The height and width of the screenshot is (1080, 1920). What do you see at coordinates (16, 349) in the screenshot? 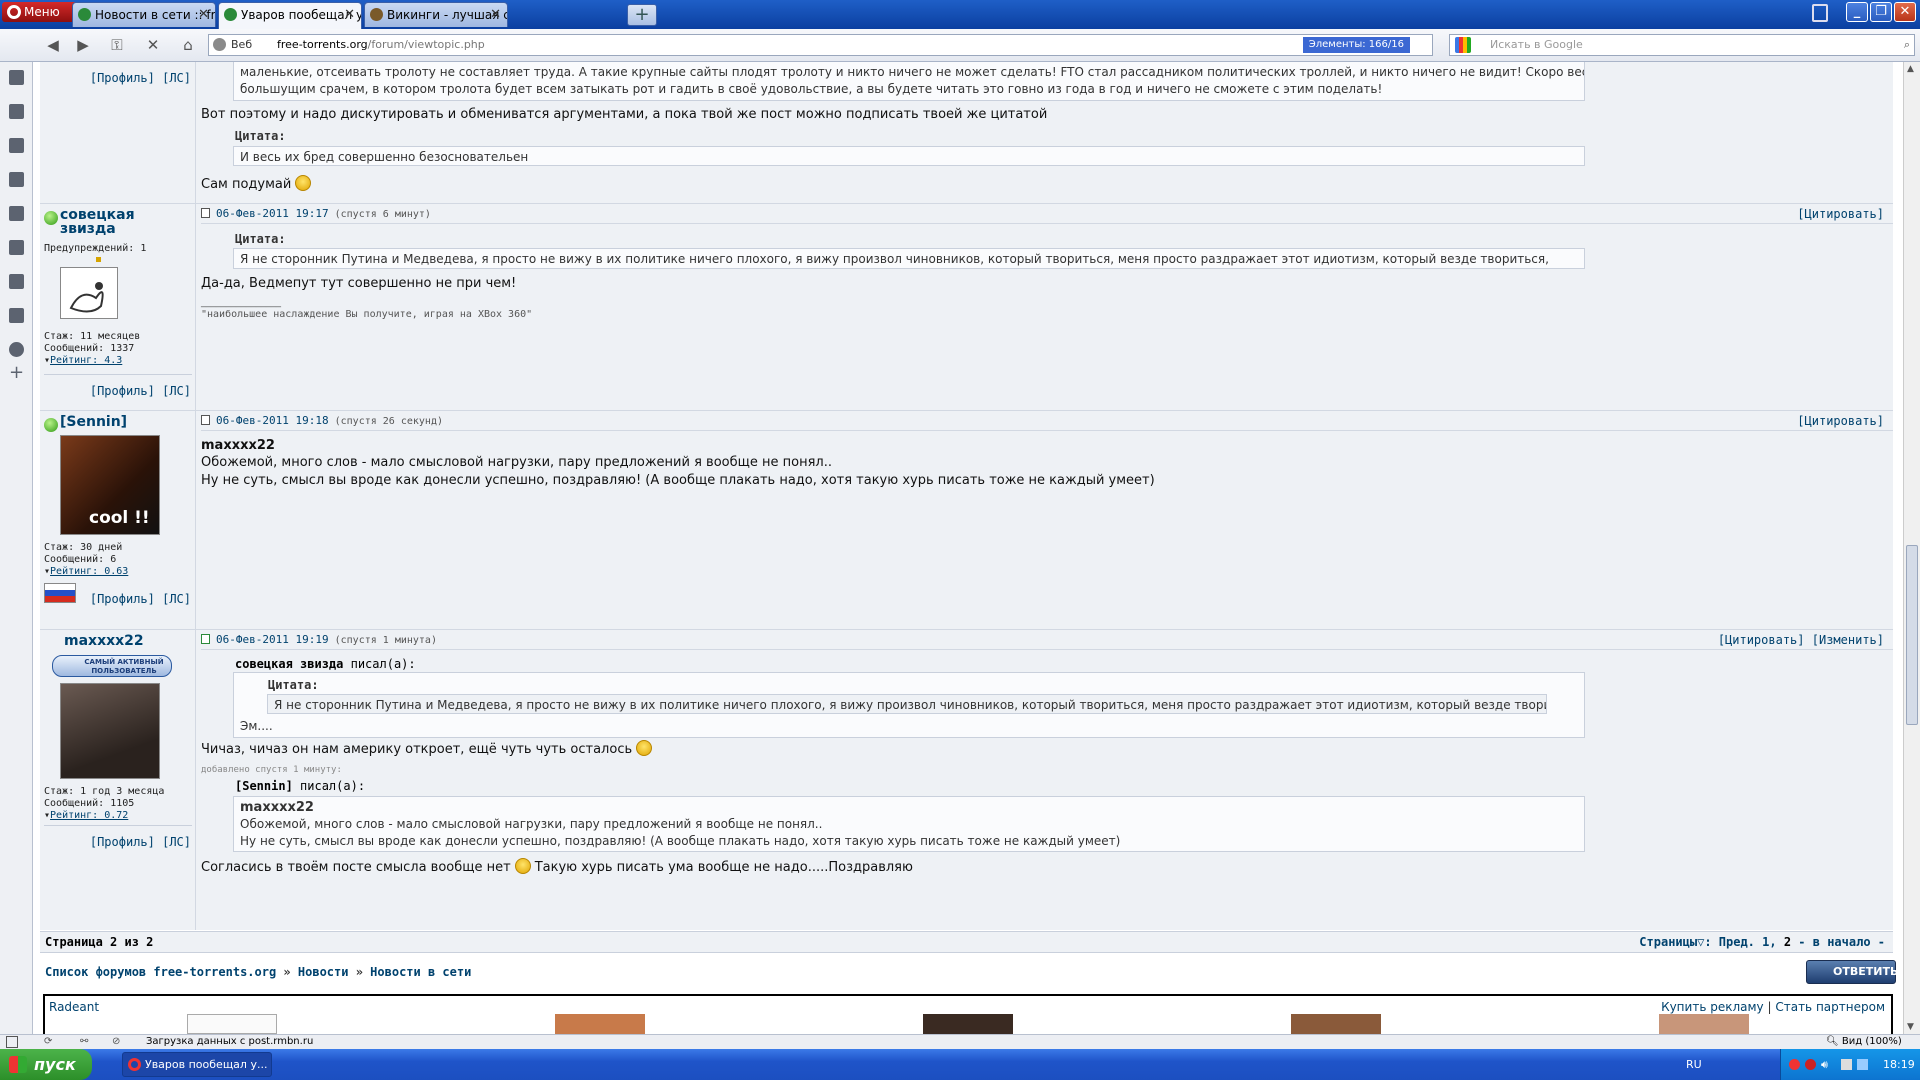
I see `history-icon` at bounding box center [16, 349].